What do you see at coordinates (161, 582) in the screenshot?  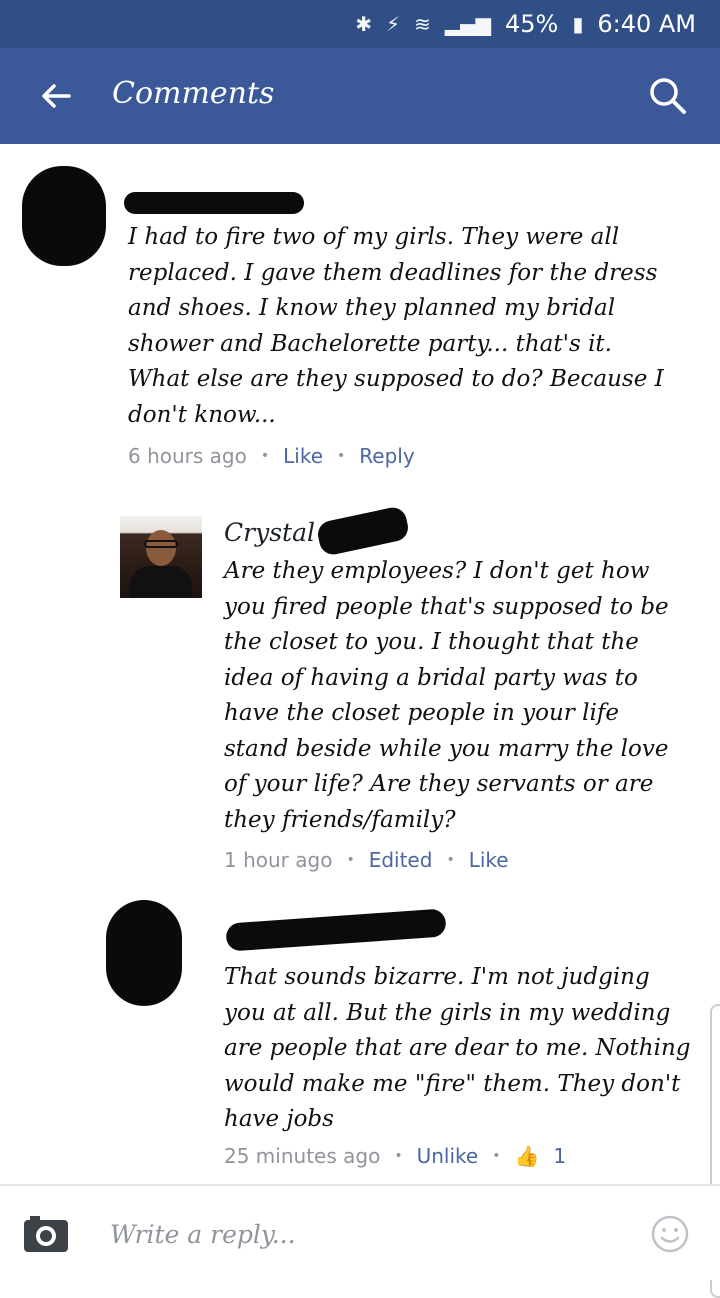 I see `avatar-body` at bounding box center [161, 582].